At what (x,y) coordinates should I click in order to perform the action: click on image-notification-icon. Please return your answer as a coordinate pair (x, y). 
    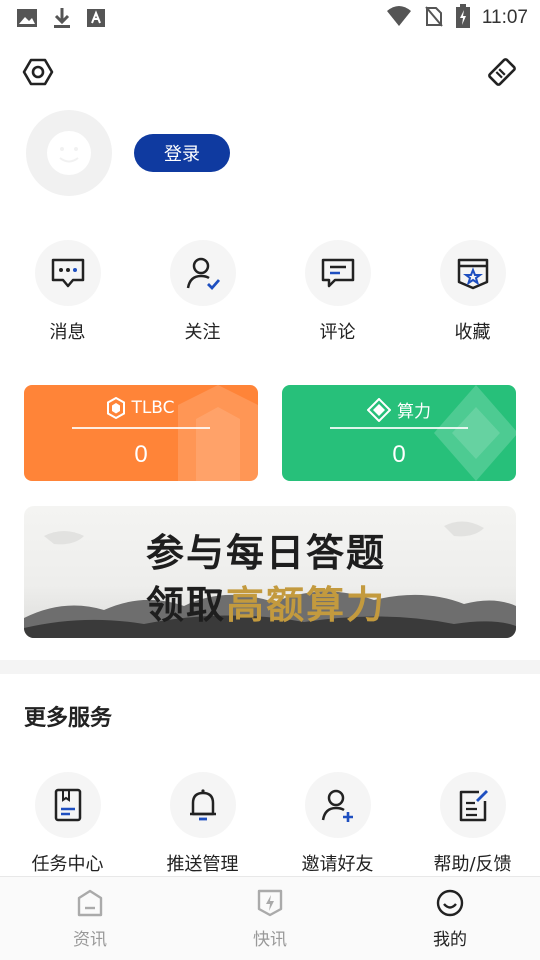
    Looking at the image, I should click on (27, 20).